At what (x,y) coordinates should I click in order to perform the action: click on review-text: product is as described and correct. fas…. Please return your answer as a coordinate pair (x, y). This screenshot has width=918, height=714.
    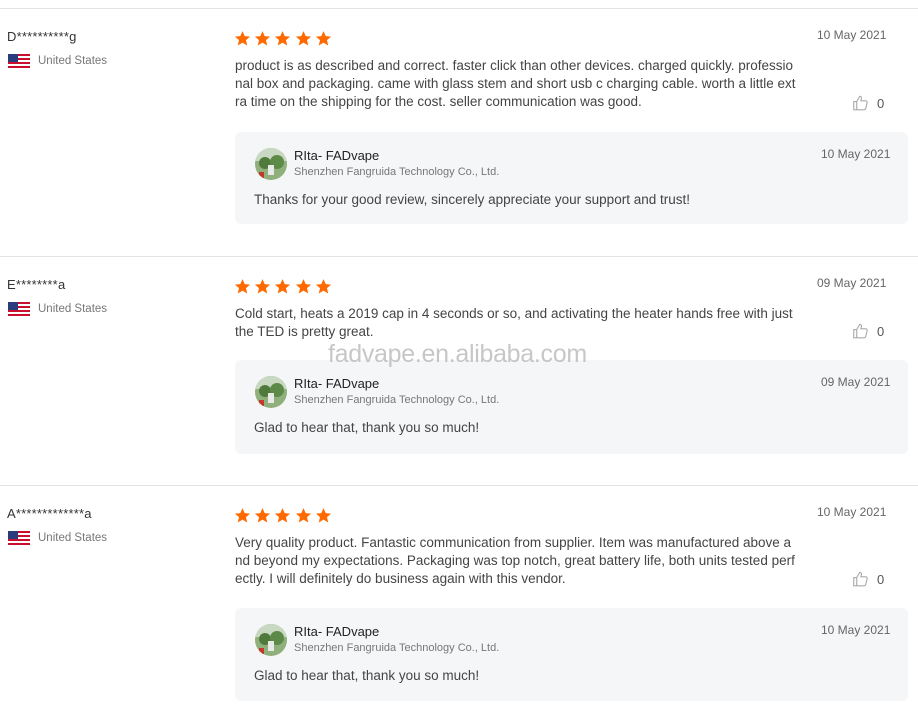
    Looking at the image, I should click on (515, 83).